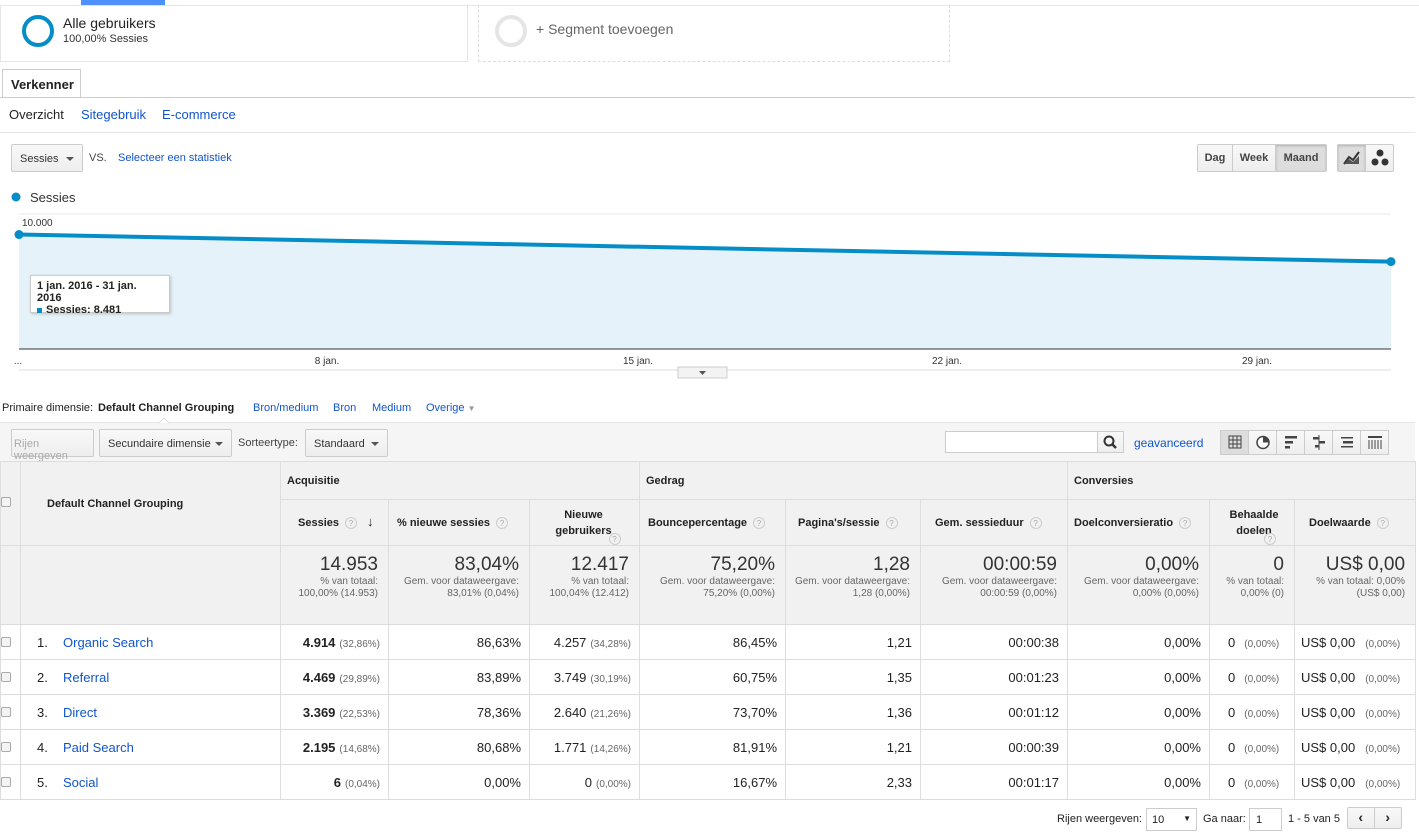 This screenshot has width=1419, height=840. I want to click on granularity-week-button: Week, so click(1254, 158).